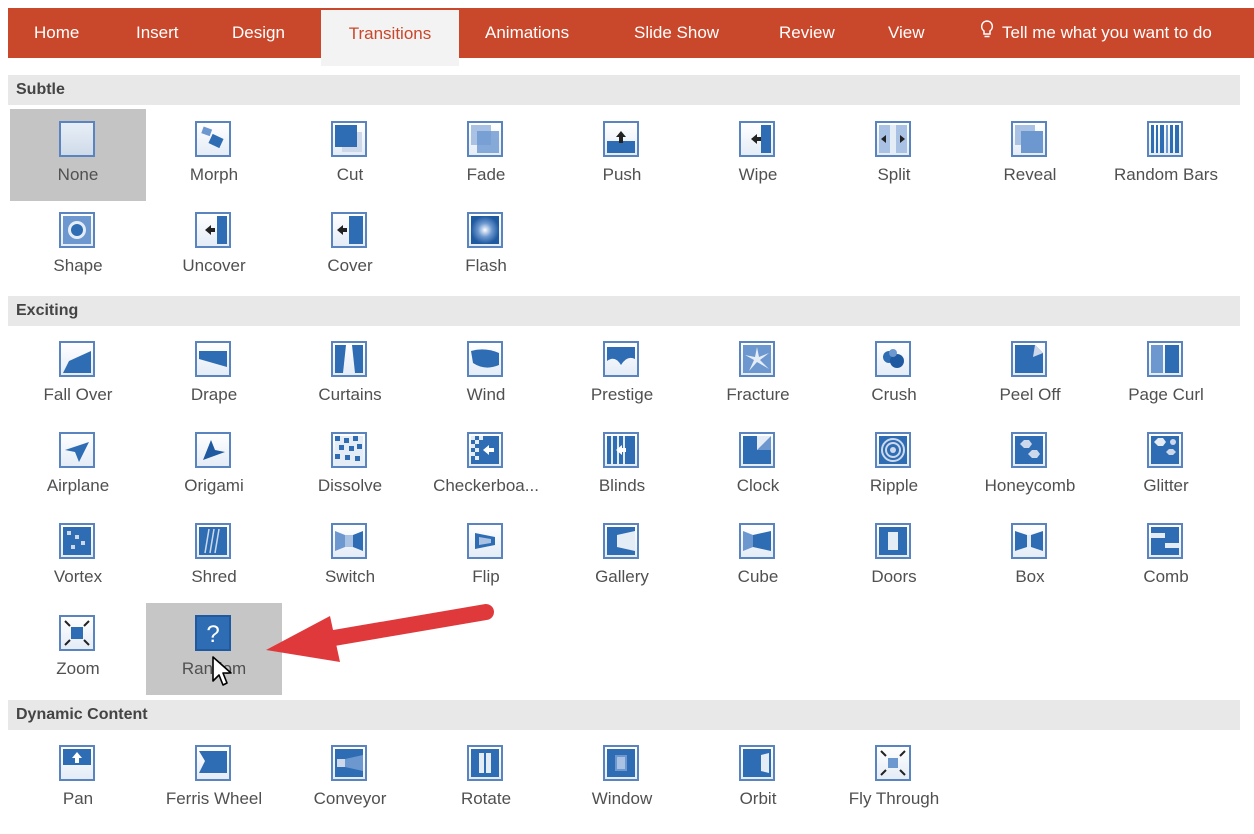  I want to click on transition-dissolve: Dissolve, so click(350, 466).